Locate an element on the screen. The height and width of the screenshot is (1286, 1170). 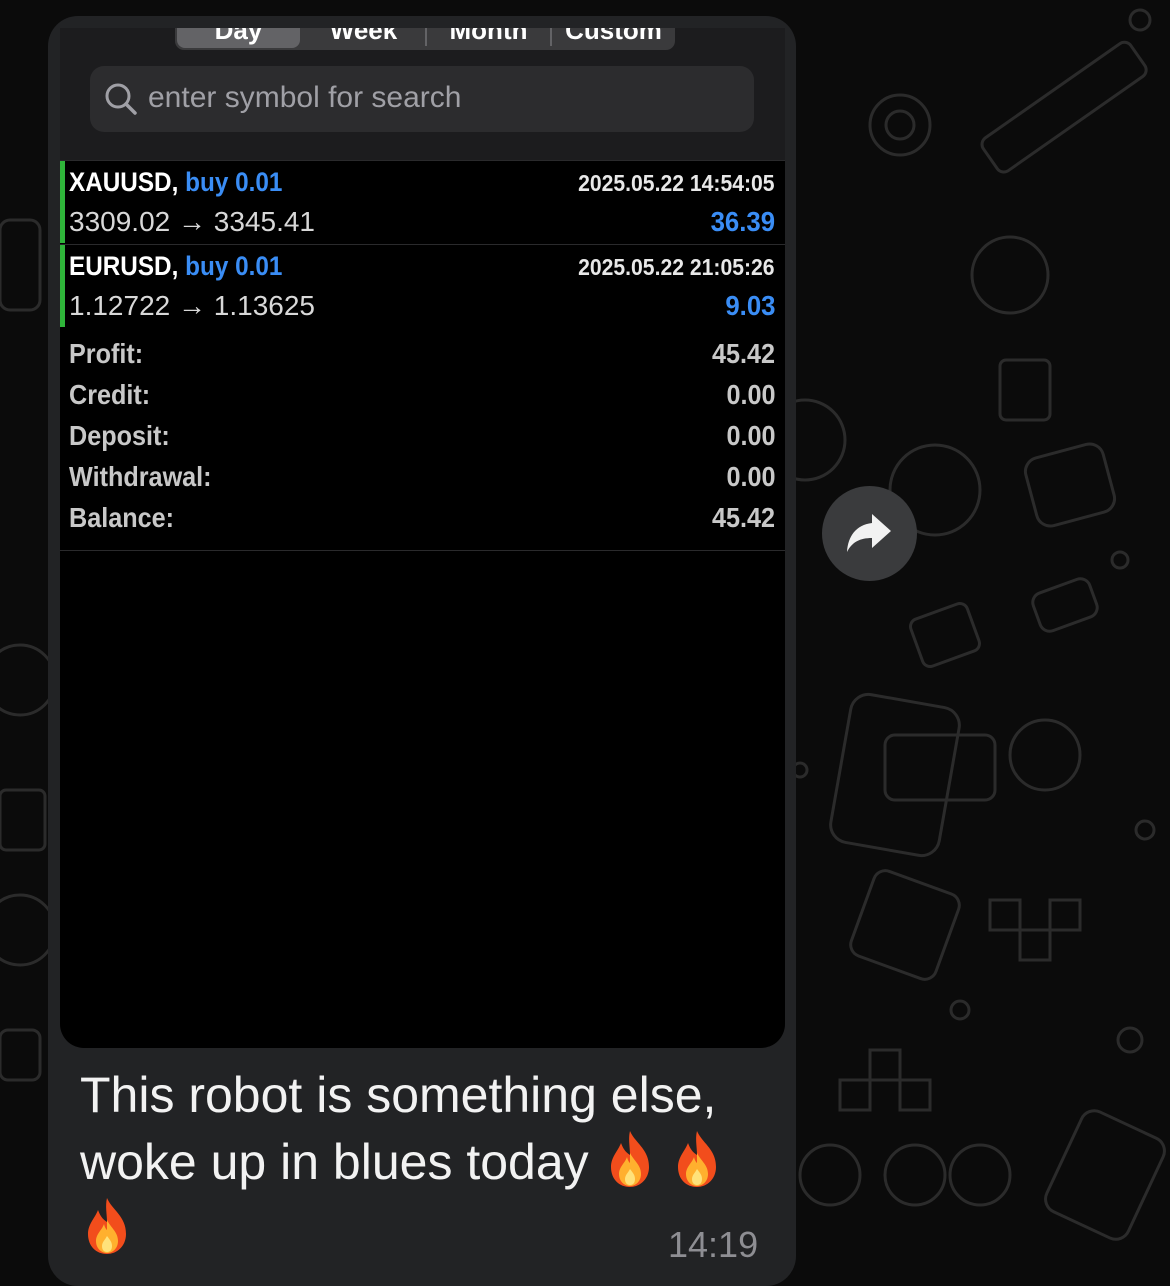
deal-prices: 1.12722 → 1.13625 is located at coordinates (192, 306).